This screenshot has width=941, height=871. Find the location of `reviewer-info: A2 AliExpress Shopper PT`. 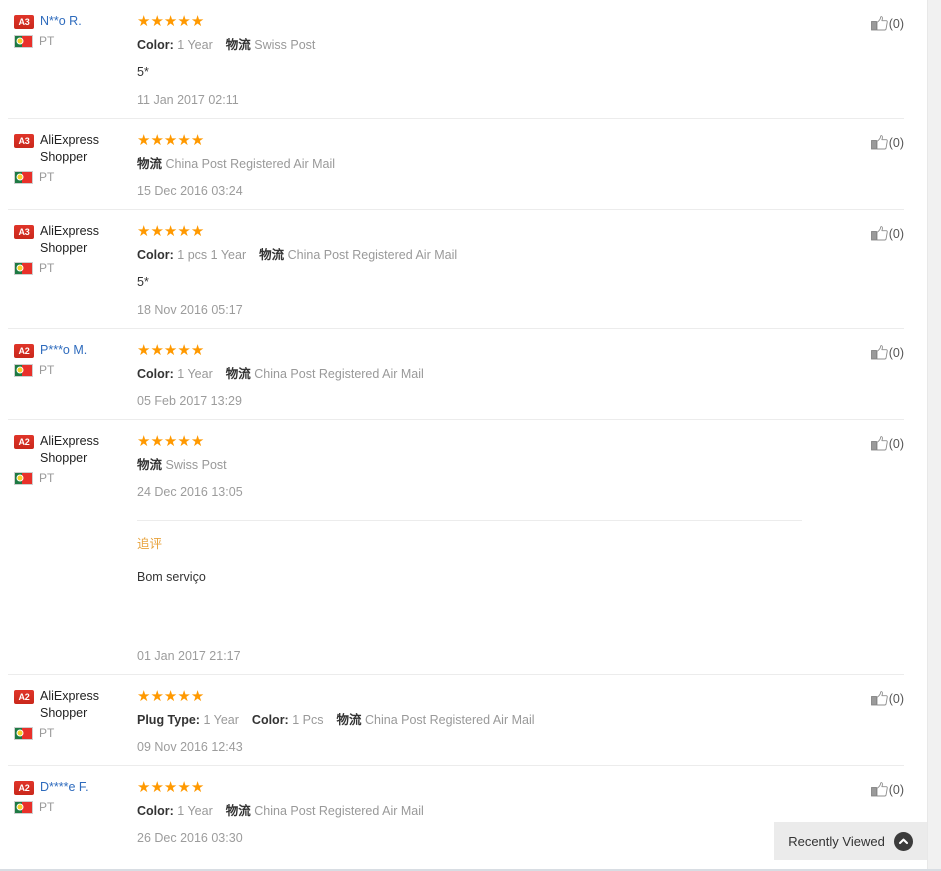

reviewer-info: A2 AliExpress Shopper PT is located at coordinates (71, 547).